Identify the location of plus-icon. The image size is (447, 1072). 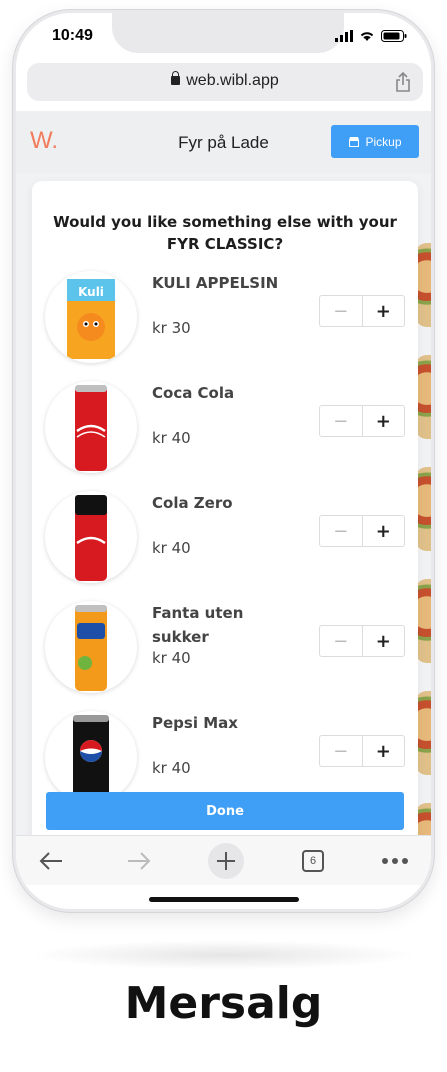
(226, 861).